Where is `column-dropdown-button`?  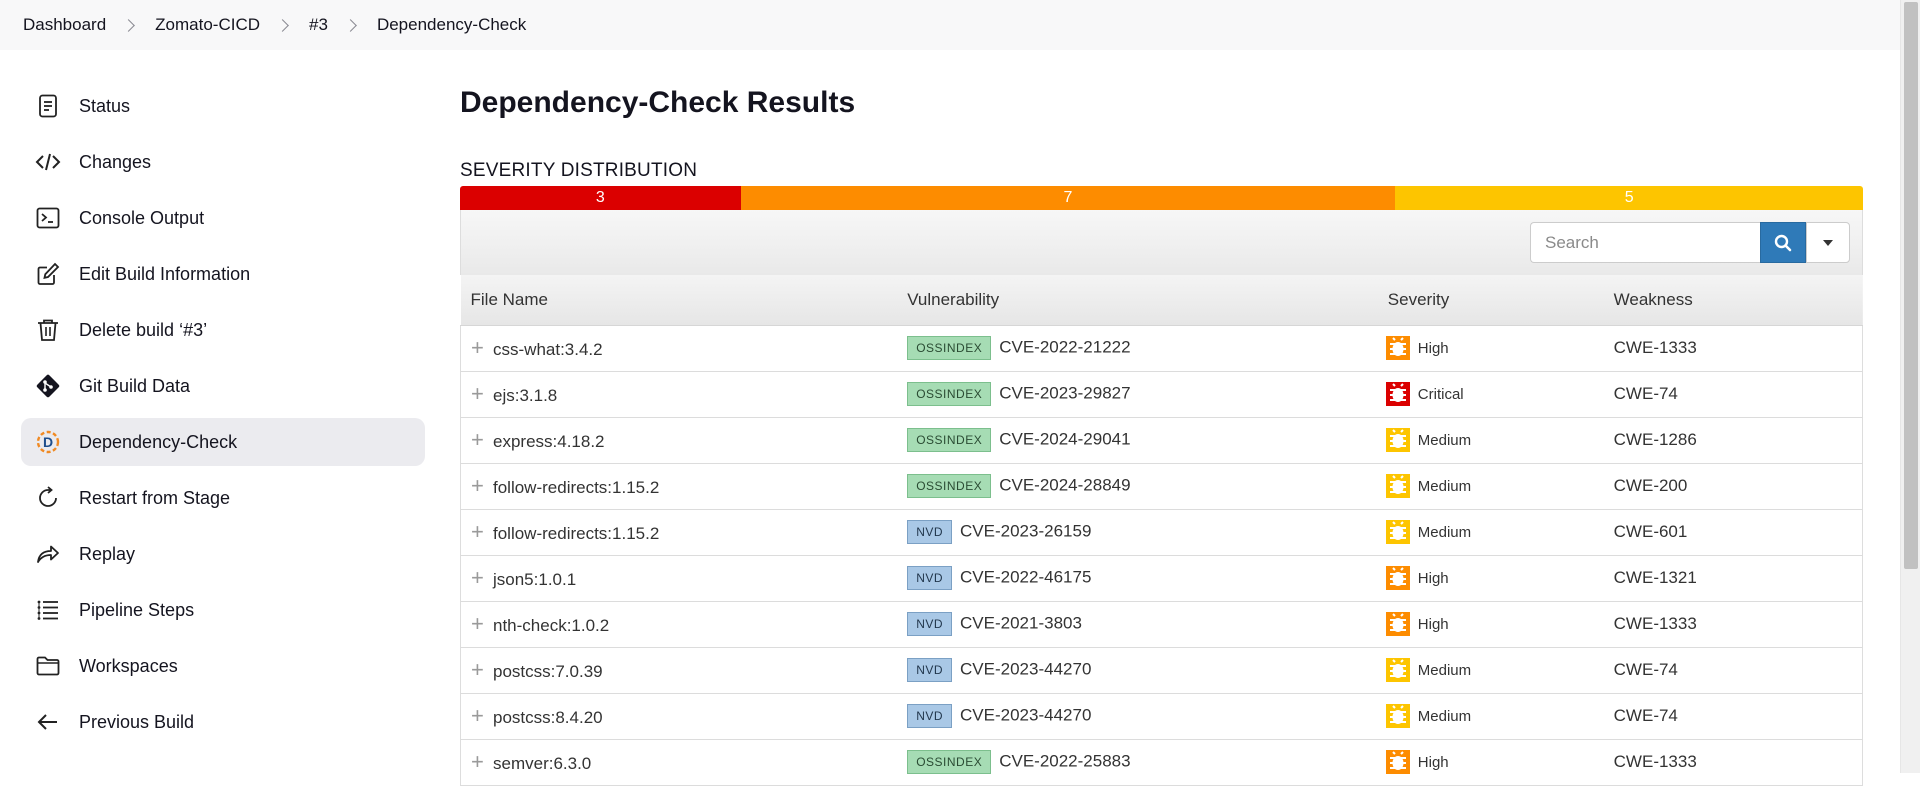 column-dropdown-button is located at coordinates (1828, 242).